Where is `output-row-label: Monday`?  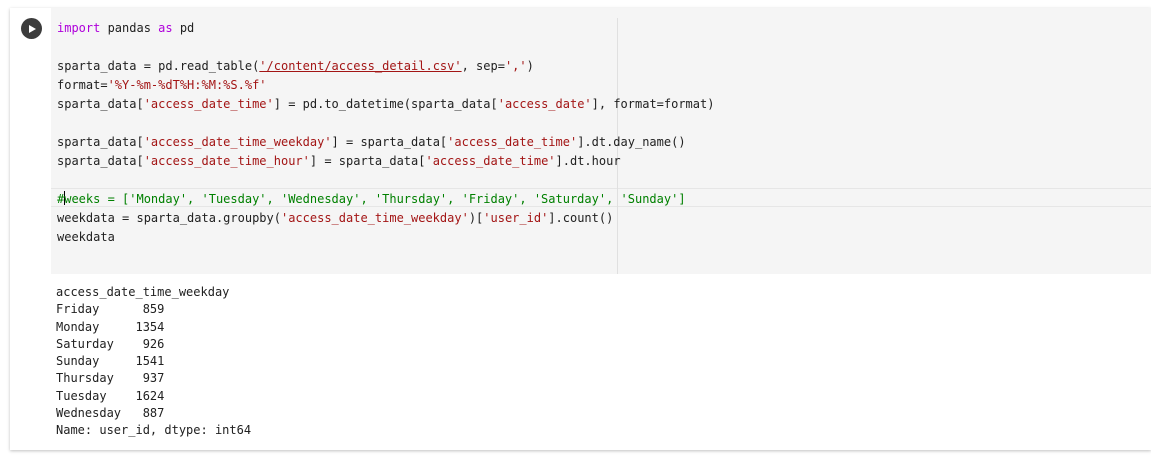 output-row-label: Monday is located at coordinates (78, 326).